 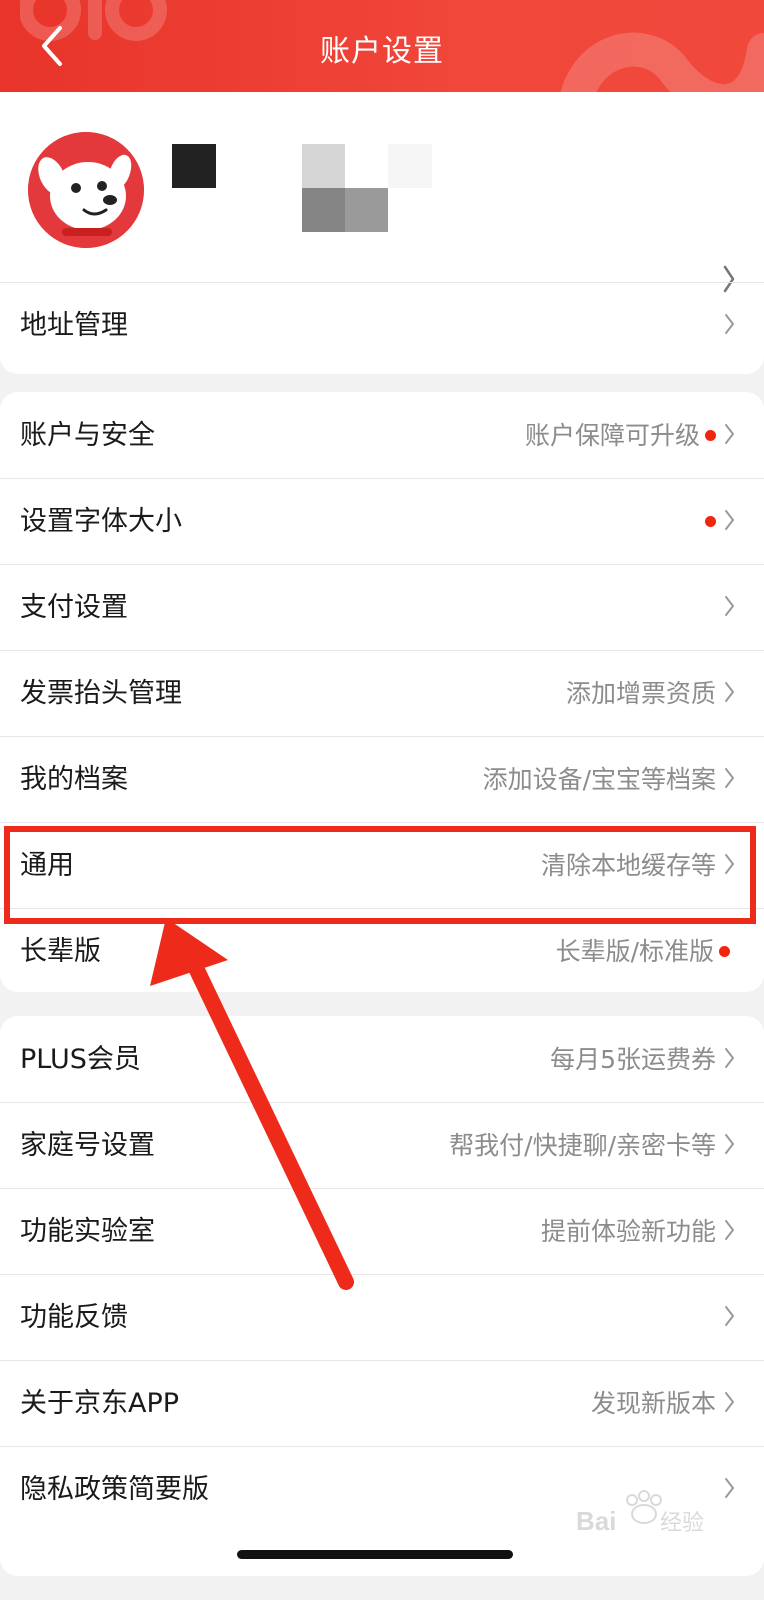 I want to click on settings-row-my-profile: 我的档案 添加设备/宝宝等档案, so click(x=382, y=779).